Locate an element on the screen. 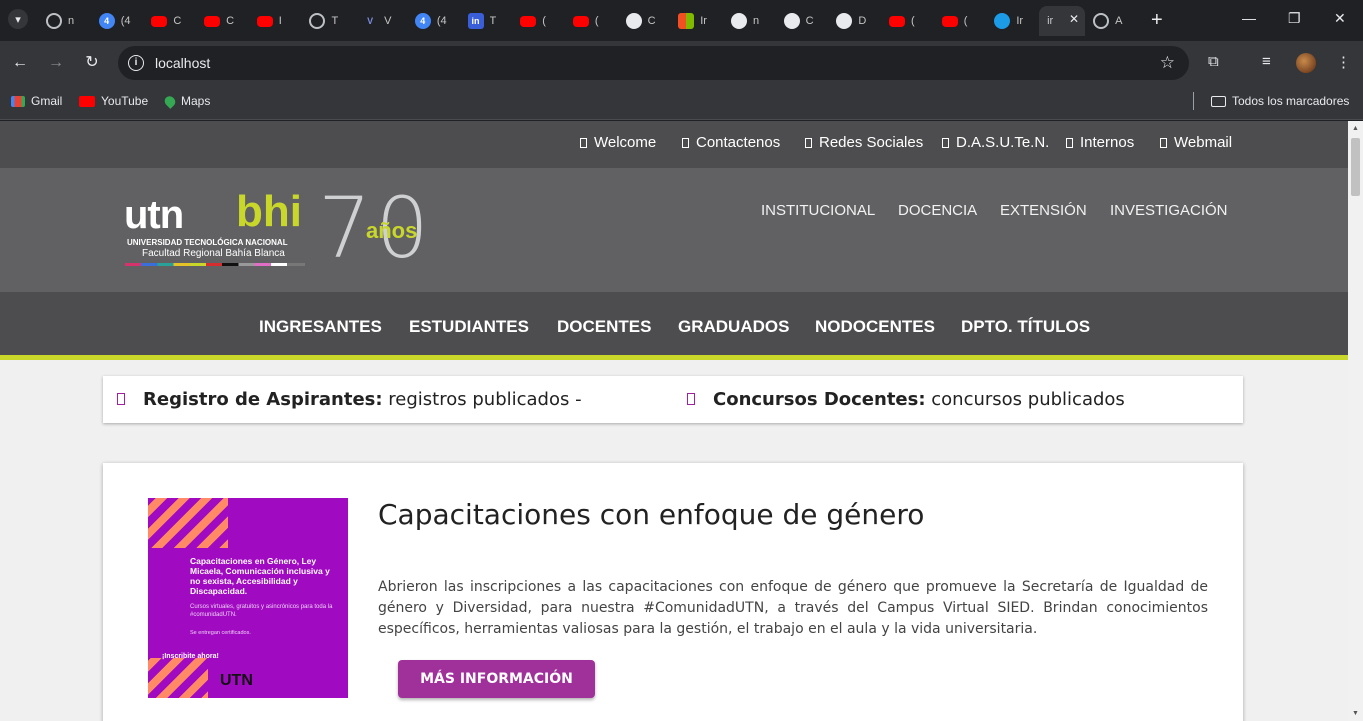 Image resolution: width=1363 pixels, height=721 pixels. menu-ingresantes: INGRESANTES is located at coordinates (320, 327).